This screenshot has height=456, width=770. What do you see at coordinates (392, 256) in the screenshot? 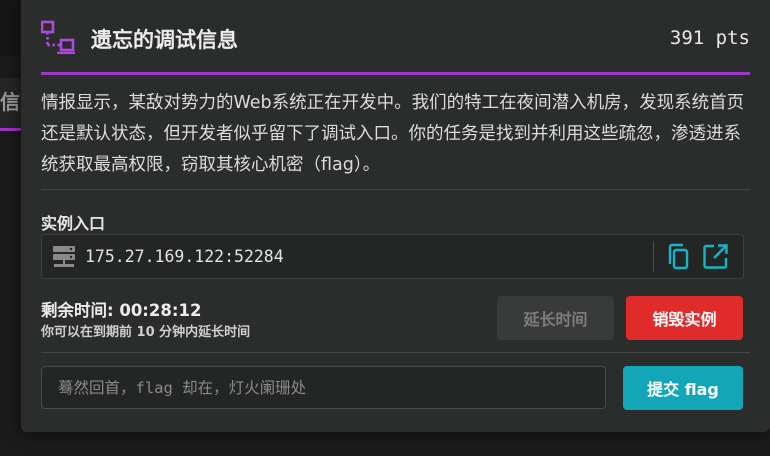
I see `instance-address-box: 175.27.169.122:52284` at bounding box center [392, 256].